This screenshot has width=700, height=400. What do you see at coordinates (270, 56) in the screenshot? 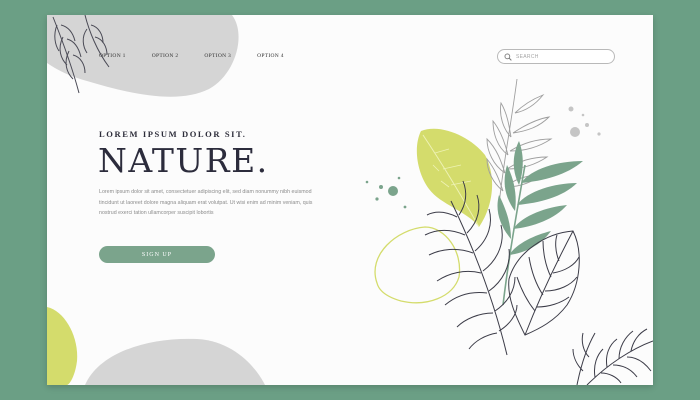
I see `nav-option-4: OPTION 4` at bounding box center [270, 56].